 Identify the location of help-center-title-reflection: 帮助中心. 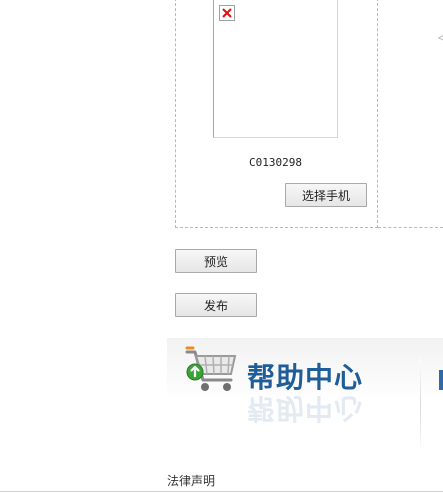
(305, 408).